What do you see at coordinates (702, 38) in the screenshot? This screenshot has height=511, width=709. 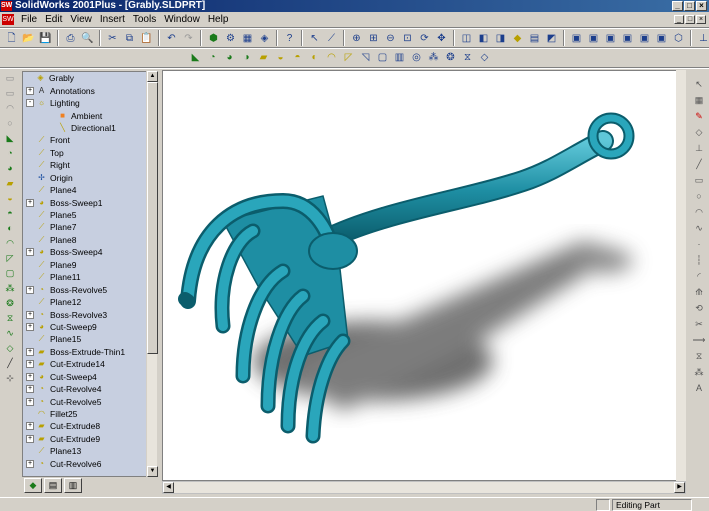 I see `normal-to-icon: ⊥` at bounding box center [702, 38].